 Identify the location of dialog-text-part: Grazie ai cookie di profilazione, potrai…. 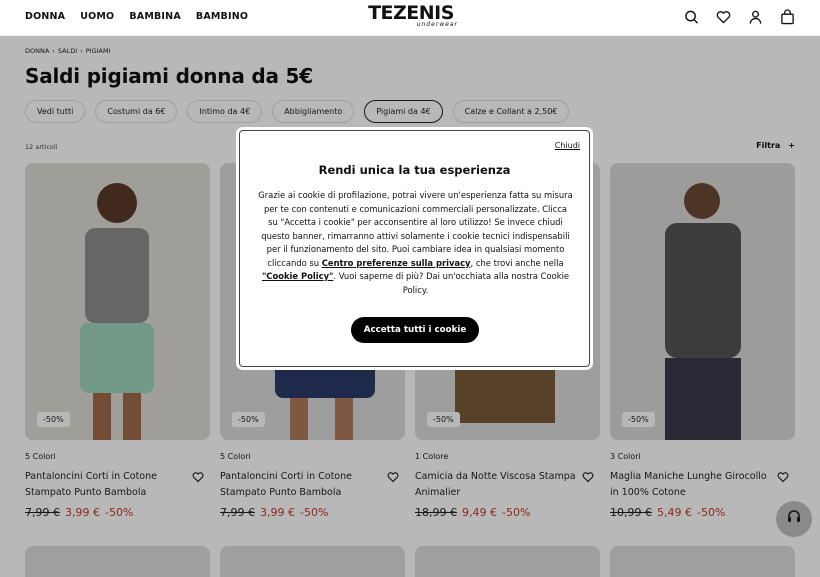
(415, 229).